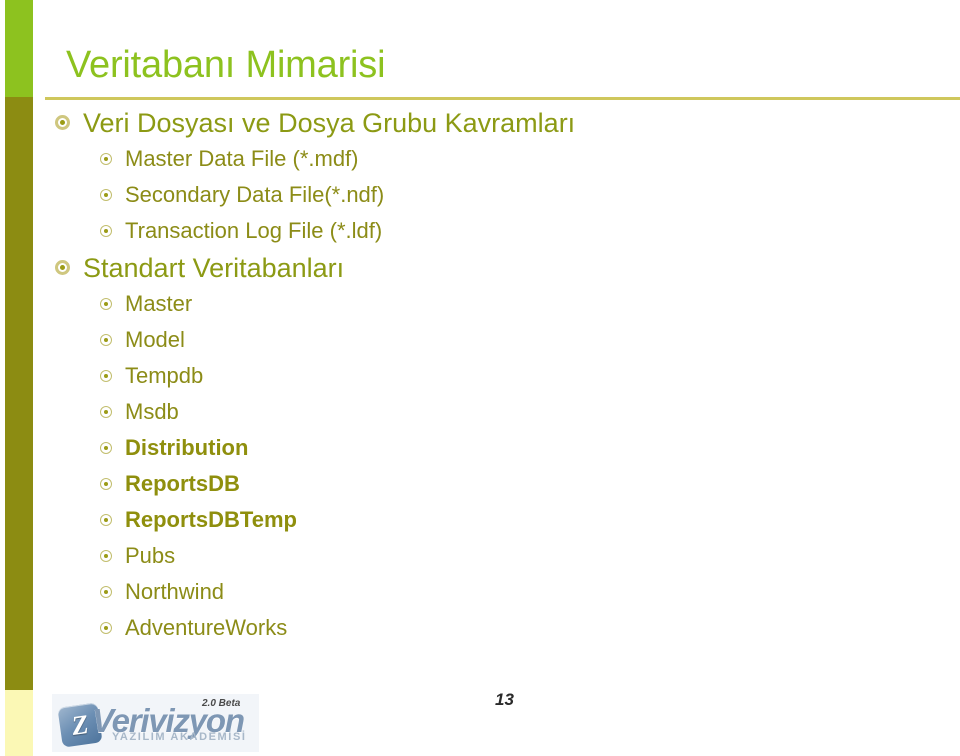 This screenshot has width=960, height=756. Describe the element at coordinates (480, 267) in the screenshot. I see `bullet-item-level-1: Standart Veritabanları` at that location.